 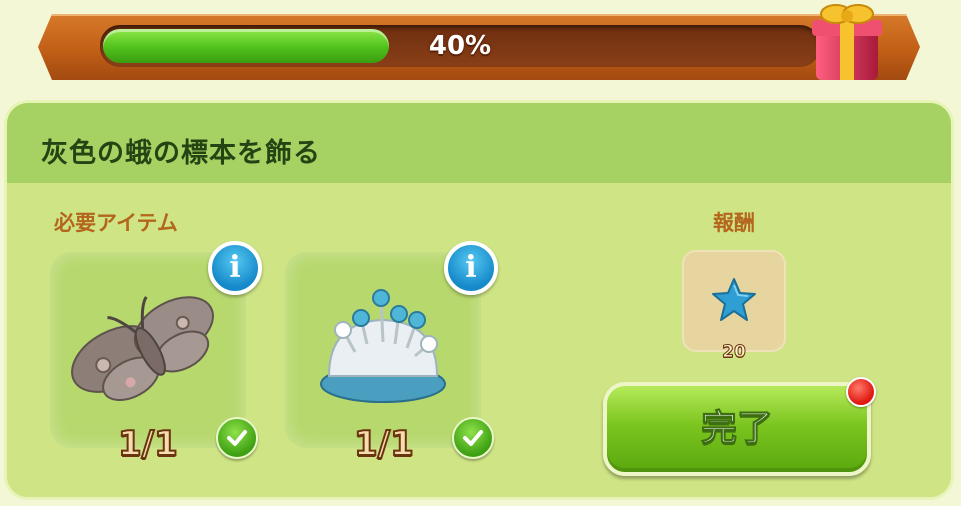 I want to click on complete-button: 完了, so click(x=737, y=429).